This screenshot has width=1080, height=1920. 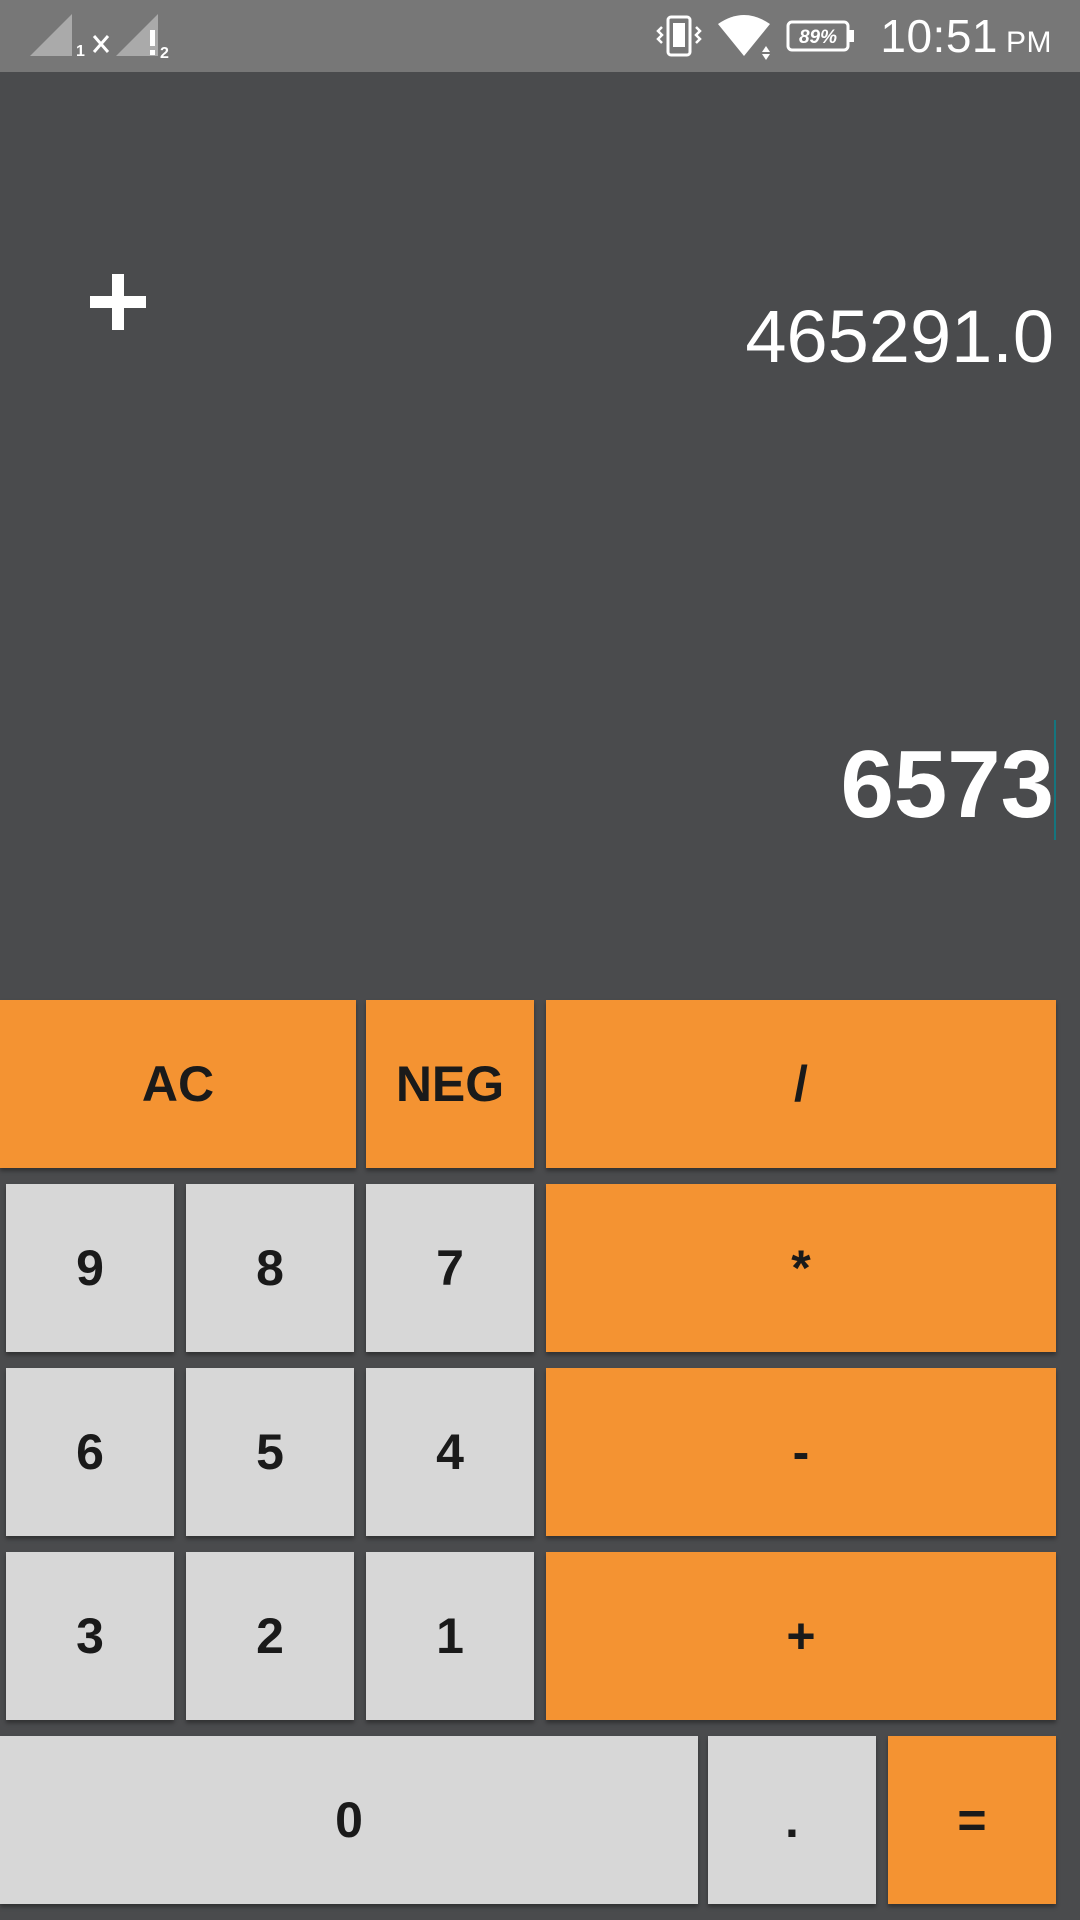 I want to click on sim1-label: 1, so click(x=80, y=51).